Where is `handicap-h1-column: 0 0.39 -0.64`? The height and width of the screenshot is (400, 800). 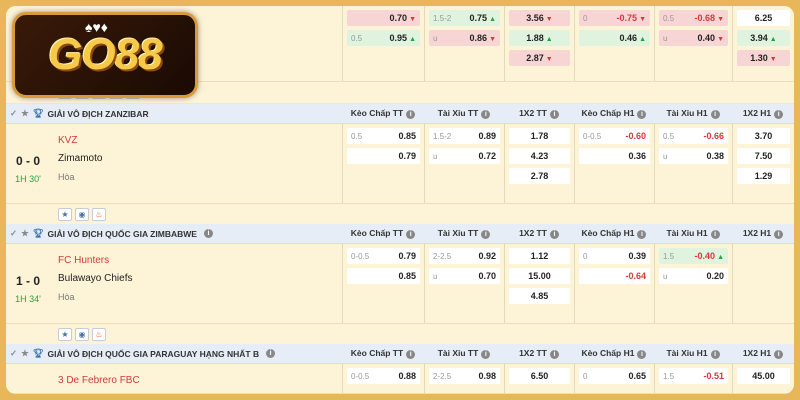
handicap-h1-column: 0 0.39 -0.64 is located at coordinates (614, 283).